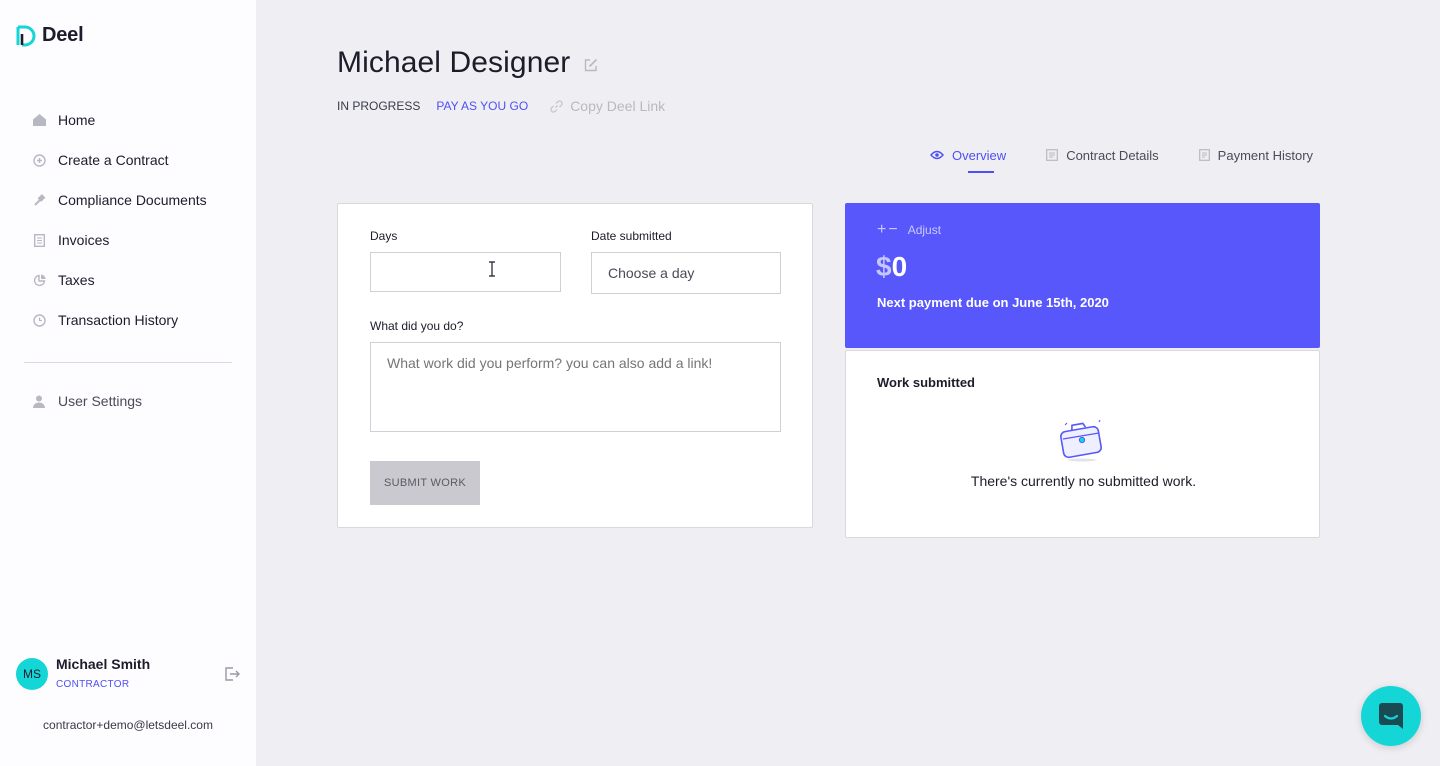 This screenshot has height=766, width=1440. I want to click on logout-icon, so click(232, 674).